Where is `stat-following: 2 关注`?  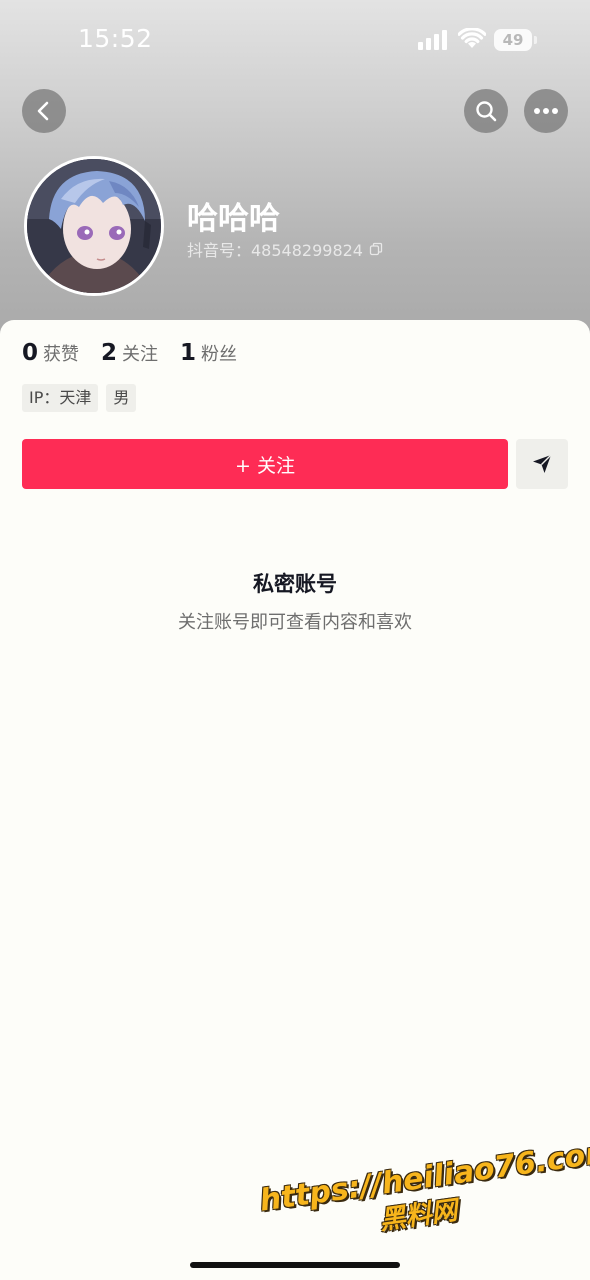 stat-following: 2 关注 is located at coordinates (129, 353).